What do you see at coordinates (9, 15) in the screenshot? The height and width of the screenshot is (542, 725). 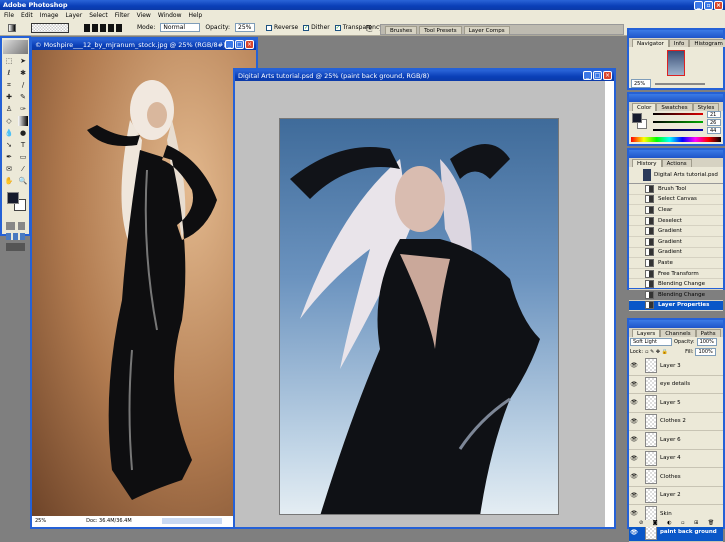 I see `menu-file: File` at bounding box center [9, 15].